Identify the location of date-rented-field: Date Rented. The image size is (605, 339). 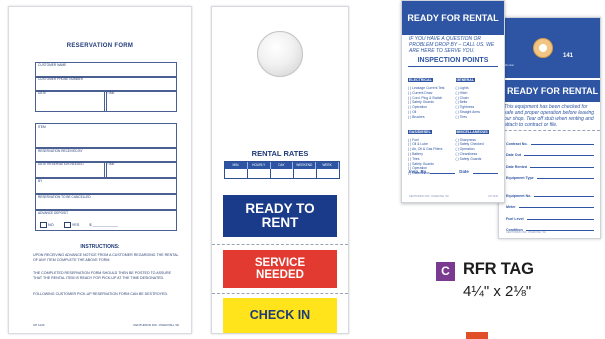
(550, 163).